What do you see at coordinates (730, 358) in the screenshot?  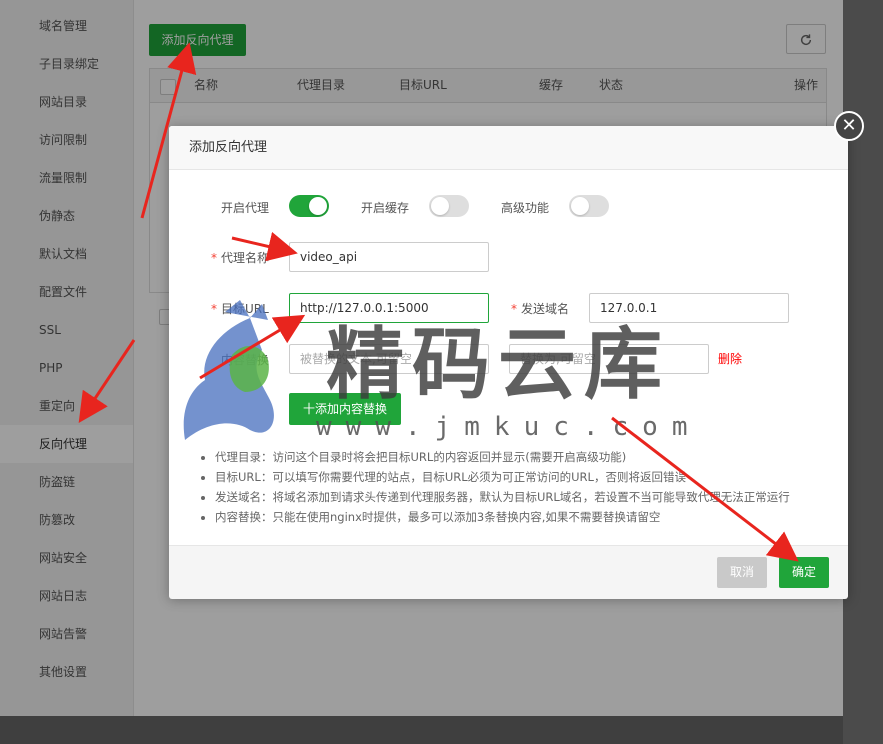 I see `delete-replace-link: 删除` at bounding box center [730, 358].